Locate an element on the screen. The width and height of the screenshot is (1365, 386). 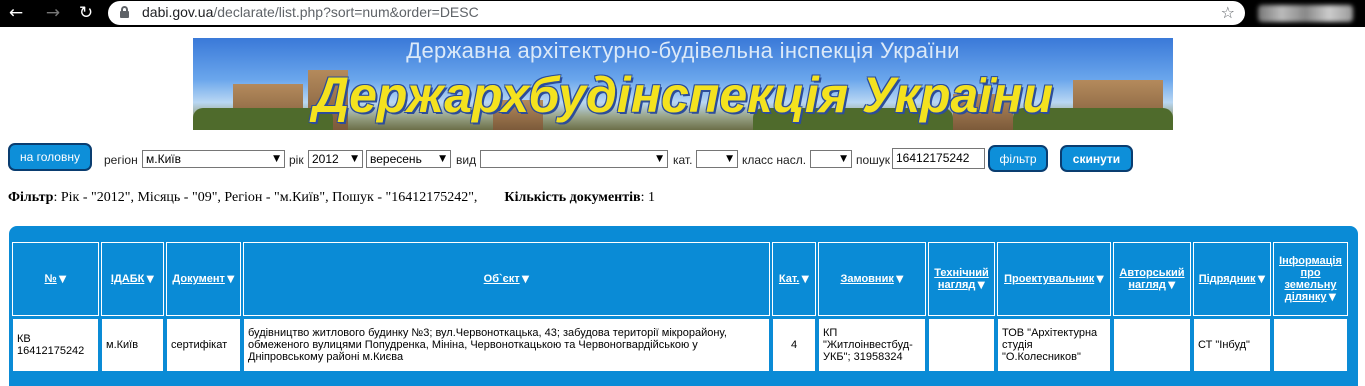
header-designer: Проектувальник ▼ is located at coordinates (1054, 279).